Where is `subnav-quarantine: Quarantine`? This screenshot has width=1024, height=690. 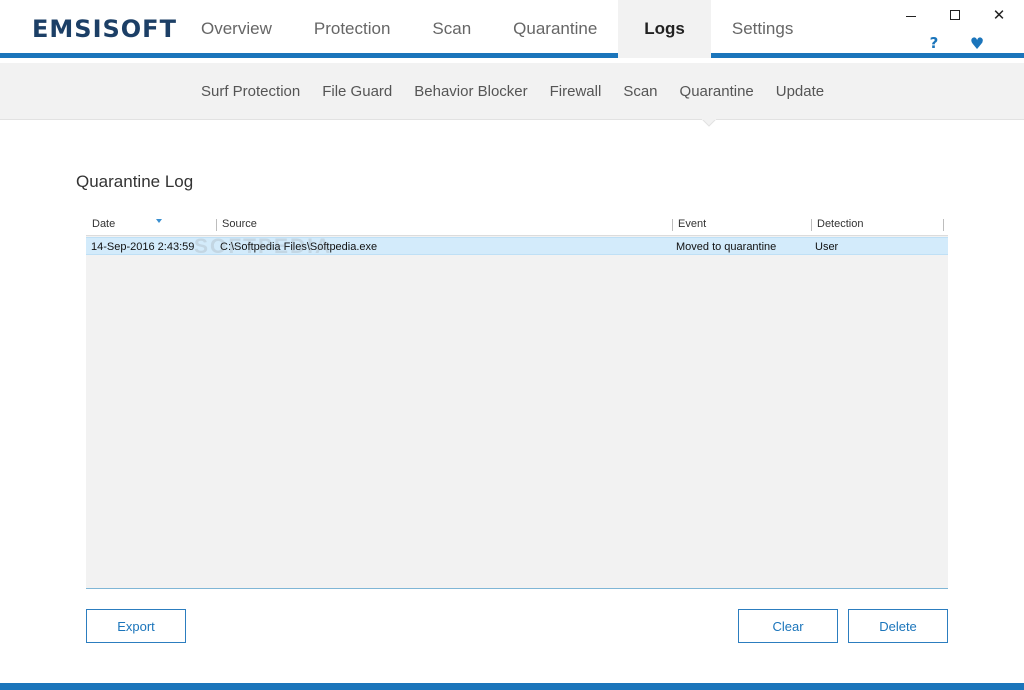 subnav-quarantine: Quarantine is located at coordinates (717, 91).